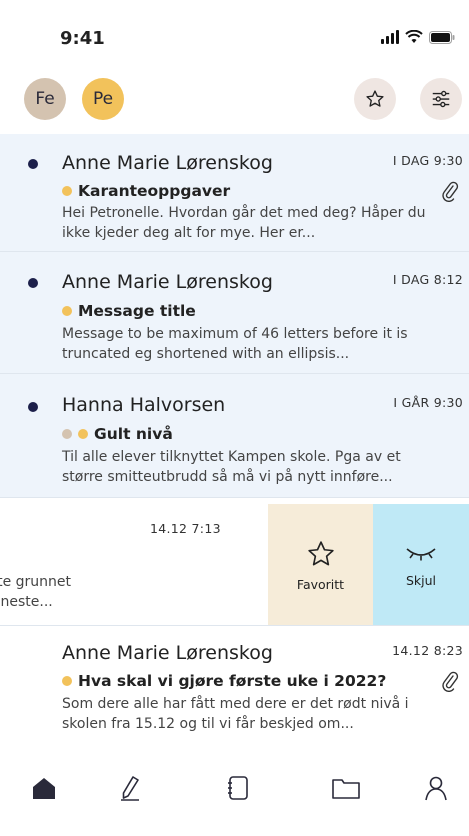 The image size is (469, 836). What do you see at coordinates (234, 35) in the screenshot?
I see `status-bar: 9:41` at bounding box center [234, 35].